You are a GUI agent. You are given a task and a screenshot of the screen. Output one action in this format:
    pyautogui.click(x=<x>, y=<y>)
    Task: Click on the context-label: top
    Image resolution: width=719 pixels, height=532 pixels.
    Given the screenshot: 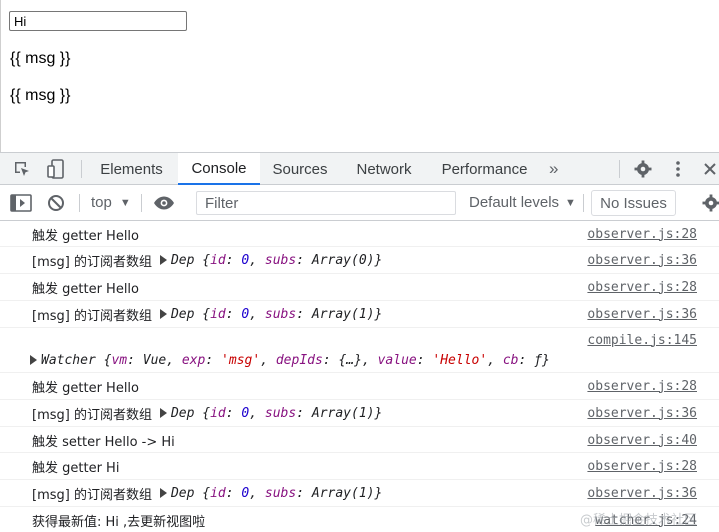 What is the action you would take?
    pyautogui.click(x=101, y=202)
    